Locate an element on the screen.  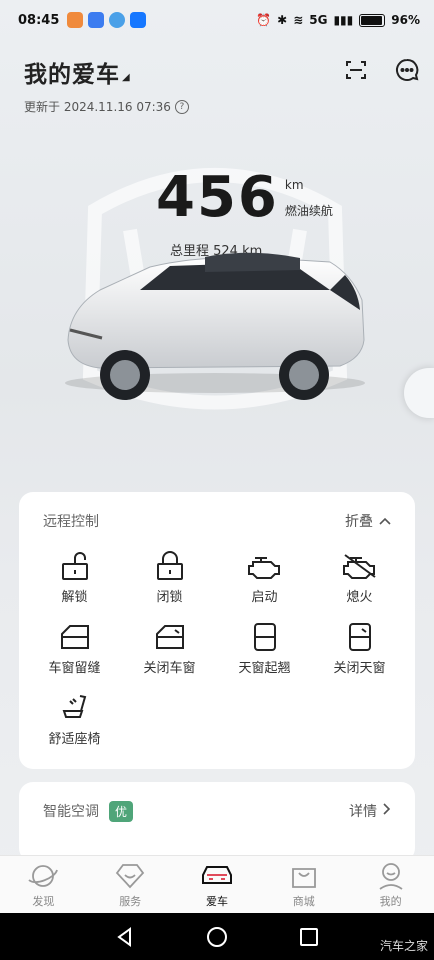
engine-start-button: 启动 is located at coordinates (264, 577).